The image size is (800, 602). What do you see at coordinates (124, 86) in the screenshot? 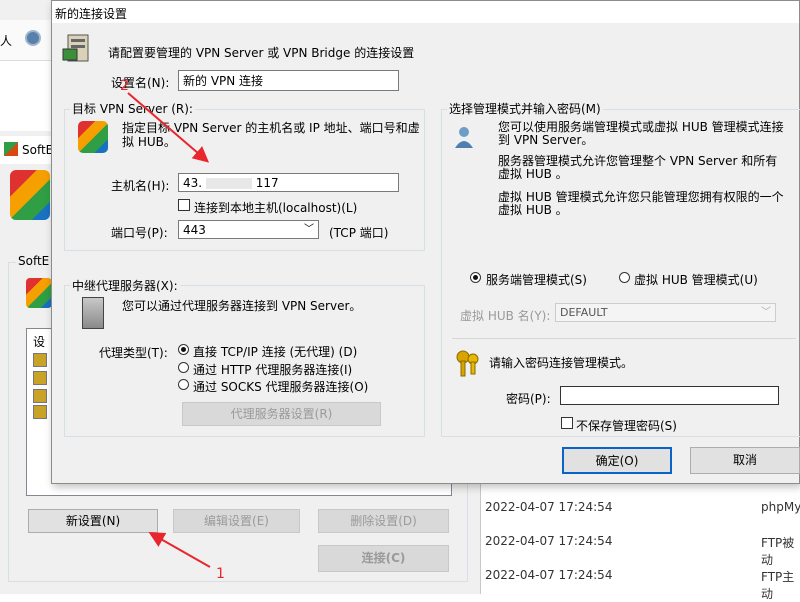
I see `annotation-label-2: 2` at bounding box center [124, 86].